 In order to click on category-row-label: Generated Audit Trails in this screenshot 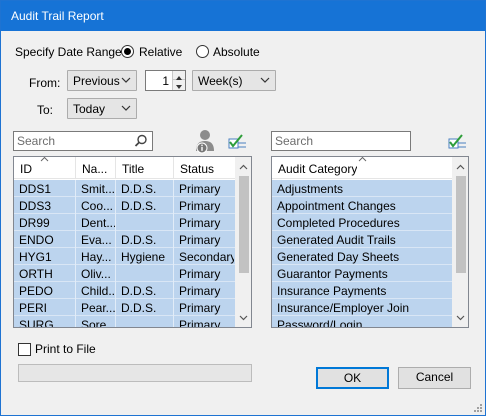, I will do `click(336, 240)`.